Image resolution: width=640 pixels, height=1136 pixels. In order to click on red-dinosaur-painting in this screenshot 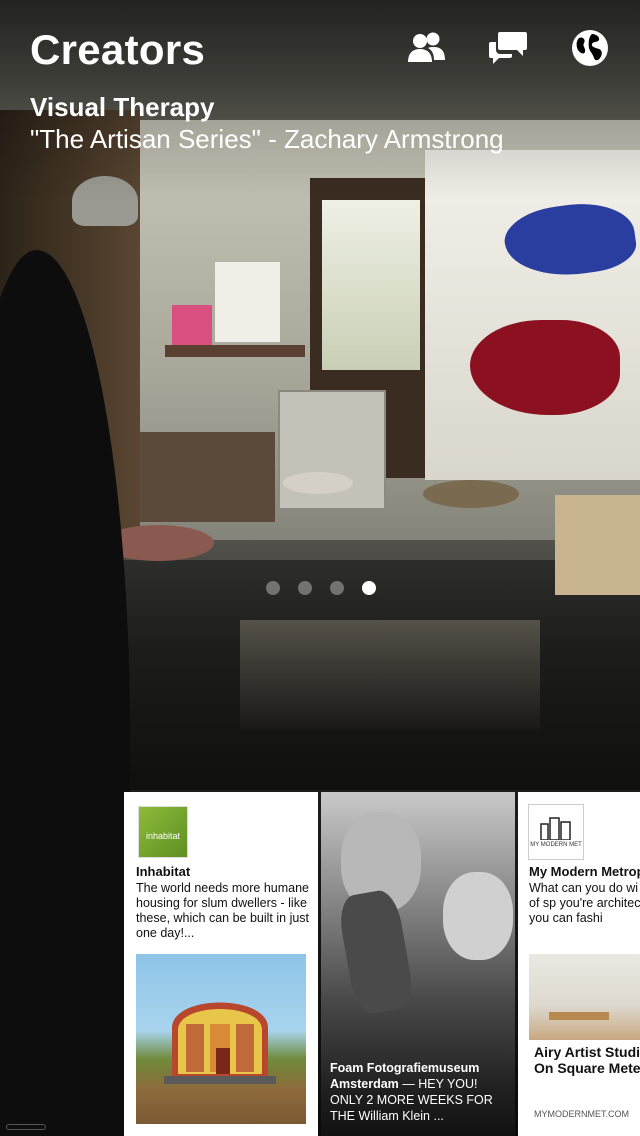, I will do `click(545, 367)`.